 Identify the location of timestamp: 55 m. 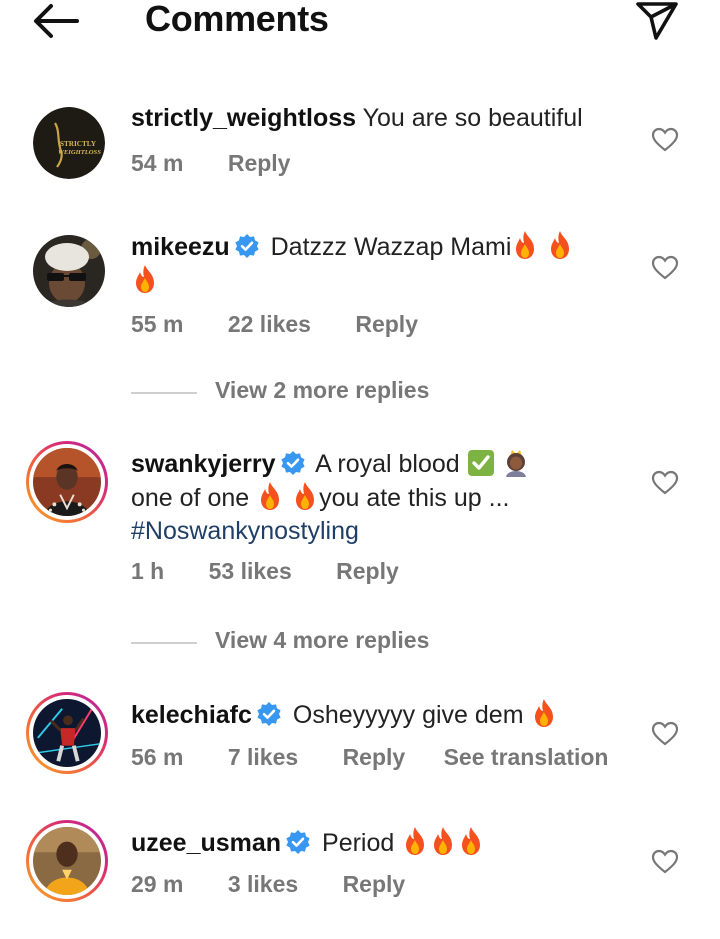
(157, 324).